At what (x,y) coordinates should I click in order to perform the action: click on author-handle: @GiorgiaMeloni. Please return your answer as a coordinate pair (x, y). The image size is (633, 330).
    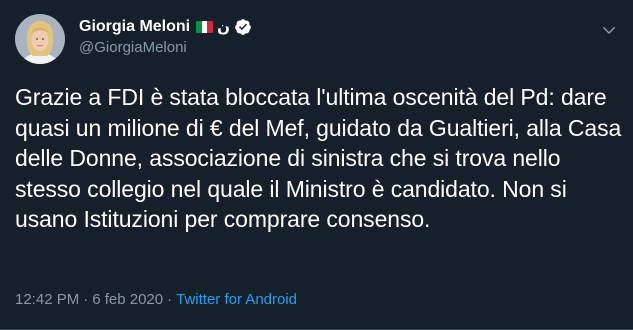
    Looking at the image, I should click on (336, 47).